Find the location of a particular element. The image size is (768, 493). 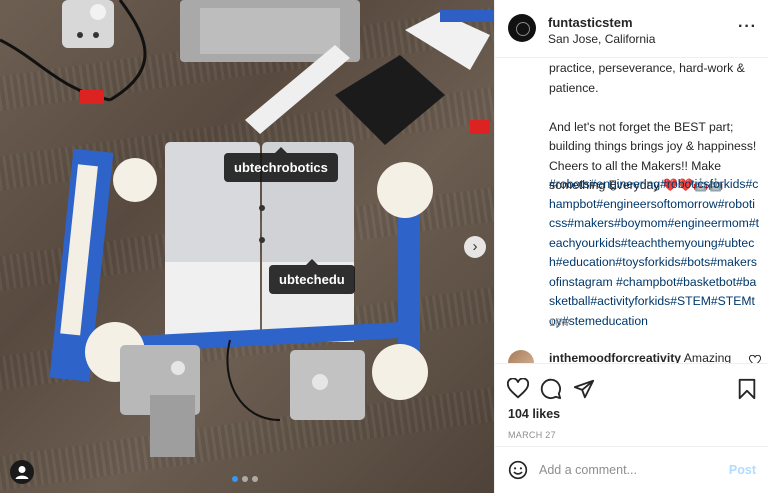

likes-count: 104 likes is located at coordinates (534, 414).